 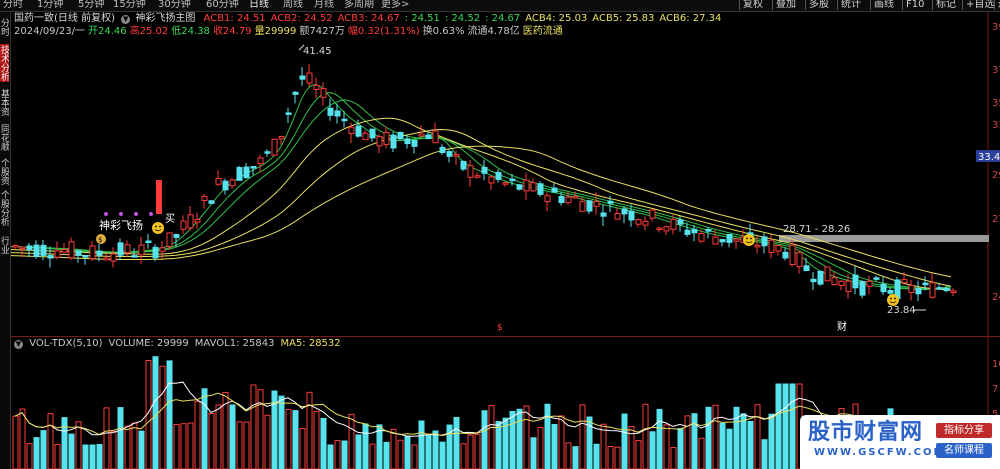 I want to click on left-tab: 行业, so click(x=4, y=245).